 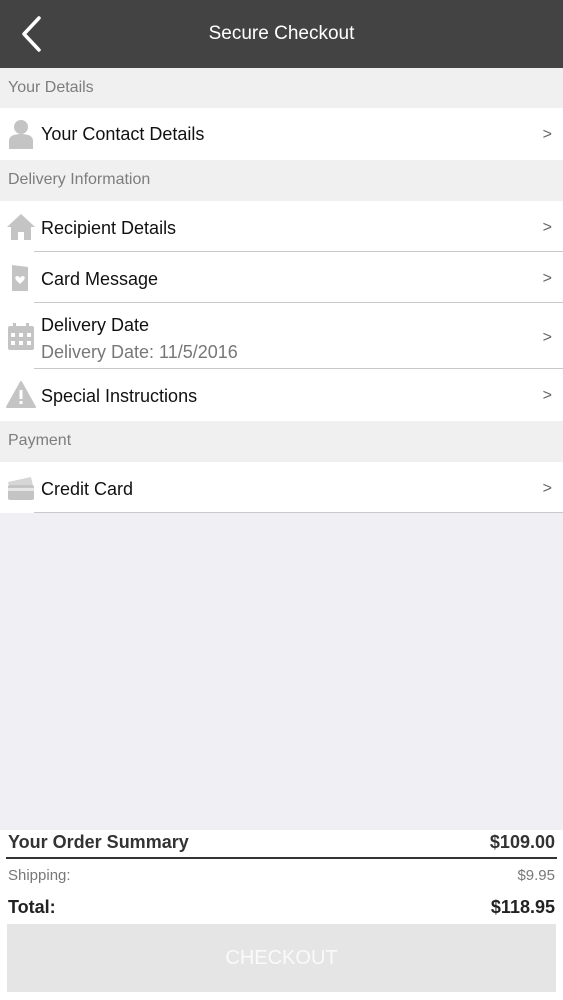 What do you see at coordinates (281, 180) in the screenshot?
I see `section-header-delivery-information: Delivery Information` at bounding box center [281, 180].